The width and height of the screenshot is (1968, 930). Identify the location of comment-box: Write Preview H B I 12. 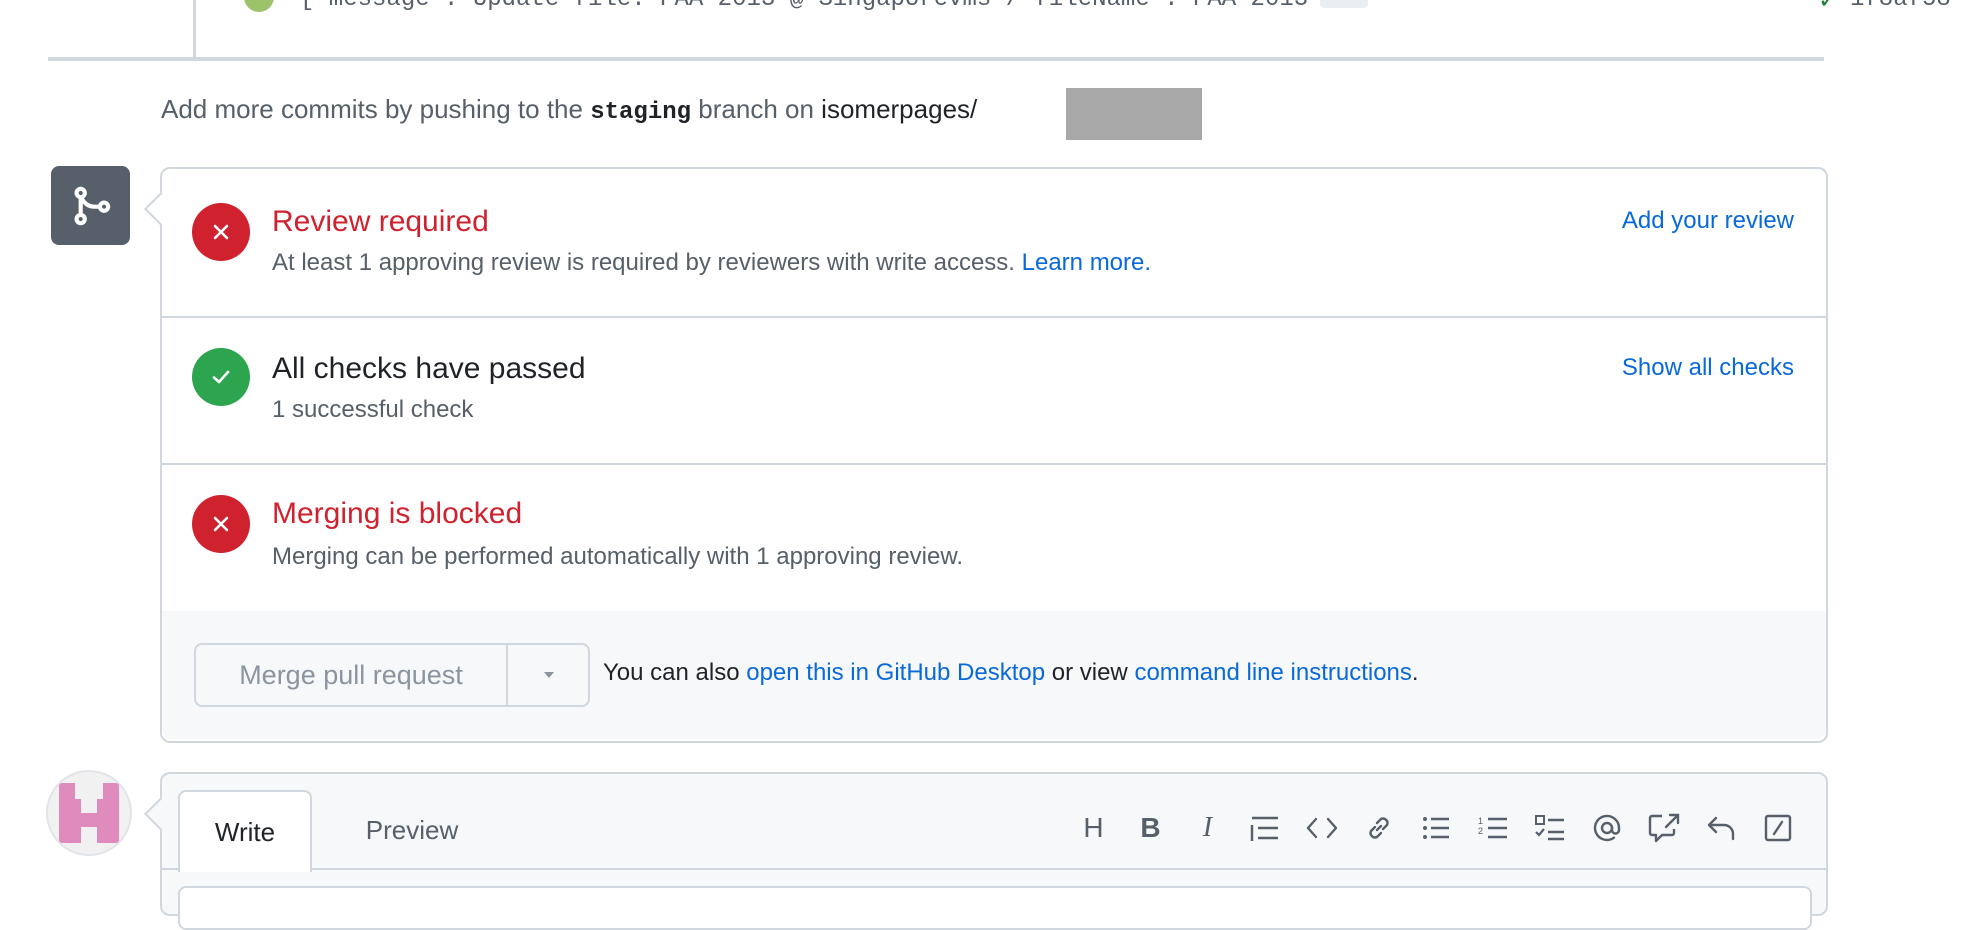
(986, 851).